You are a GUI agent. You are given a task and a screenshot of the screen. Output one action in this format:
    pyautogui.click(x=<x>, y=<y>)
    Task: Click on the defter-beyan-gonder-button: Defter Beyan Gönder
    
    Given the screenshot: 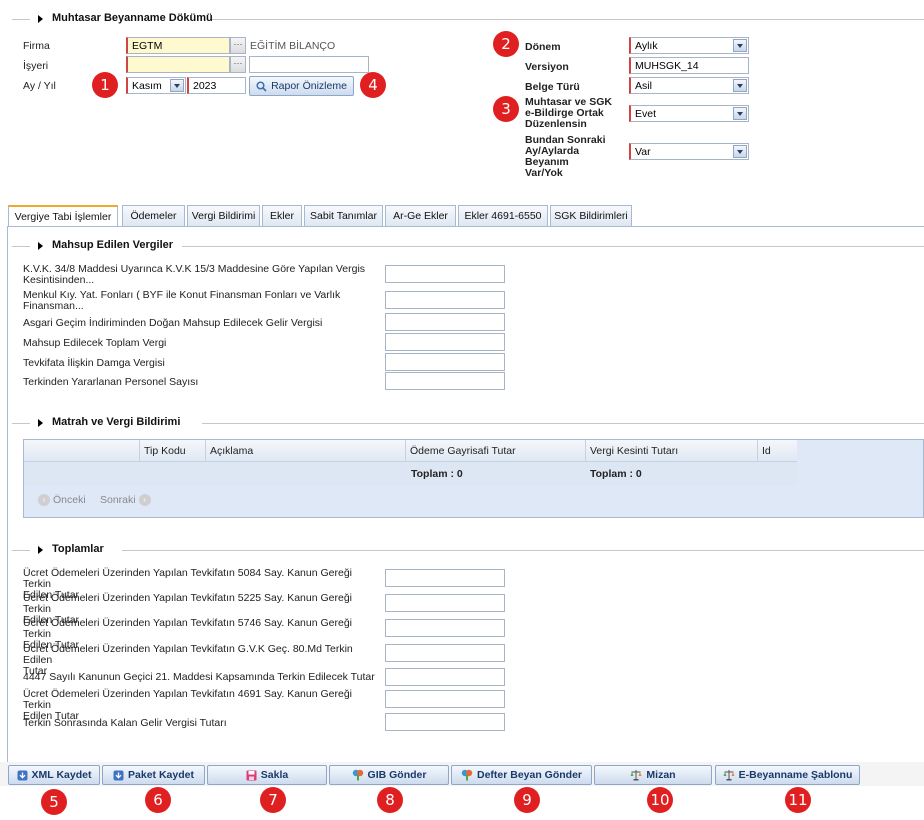 What is the action you would take?
    pyautogui.click(x=521, y=775)
    